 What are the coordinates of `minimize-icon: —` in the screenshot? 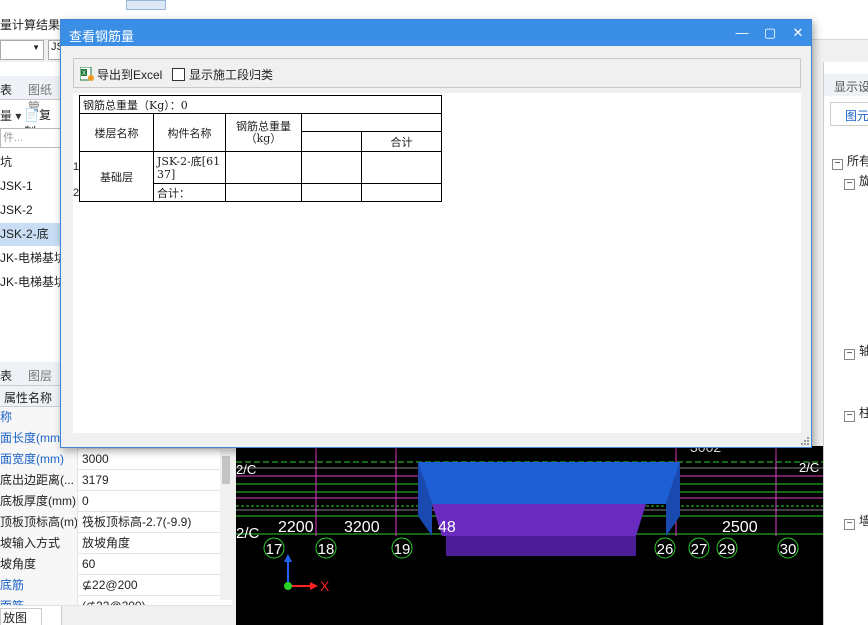 It's located at (742, 32).